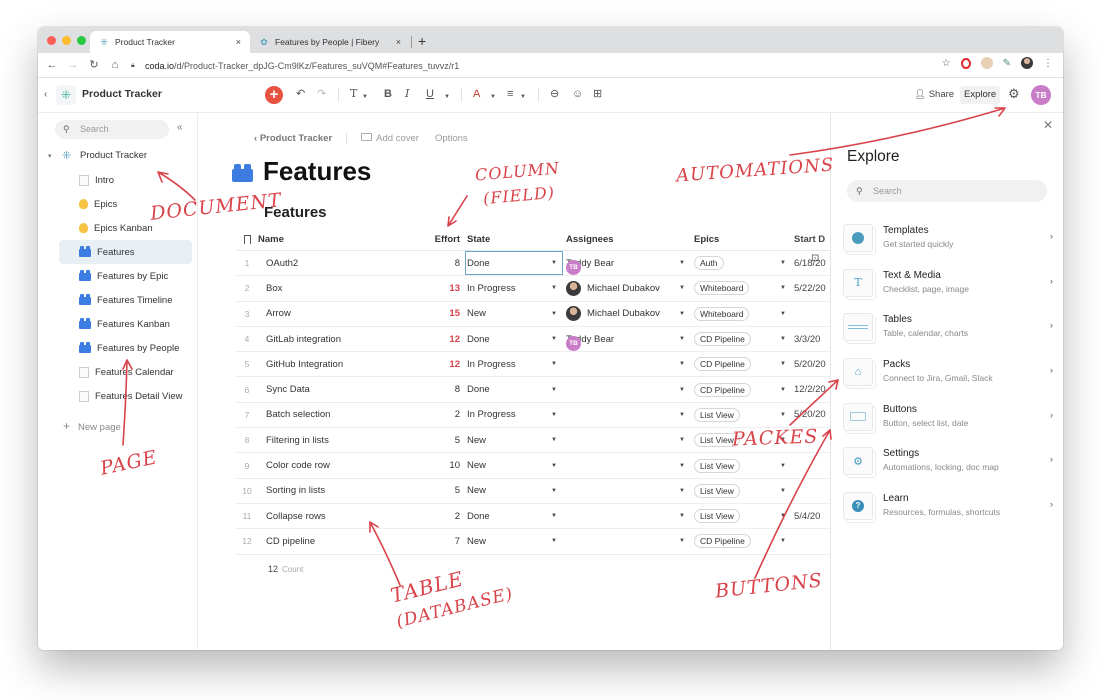 This screenshot has width=1100, height=700. Describe the element at coordinates (341, 288) in the screenshot. I see `cell-name: Box` at that location.